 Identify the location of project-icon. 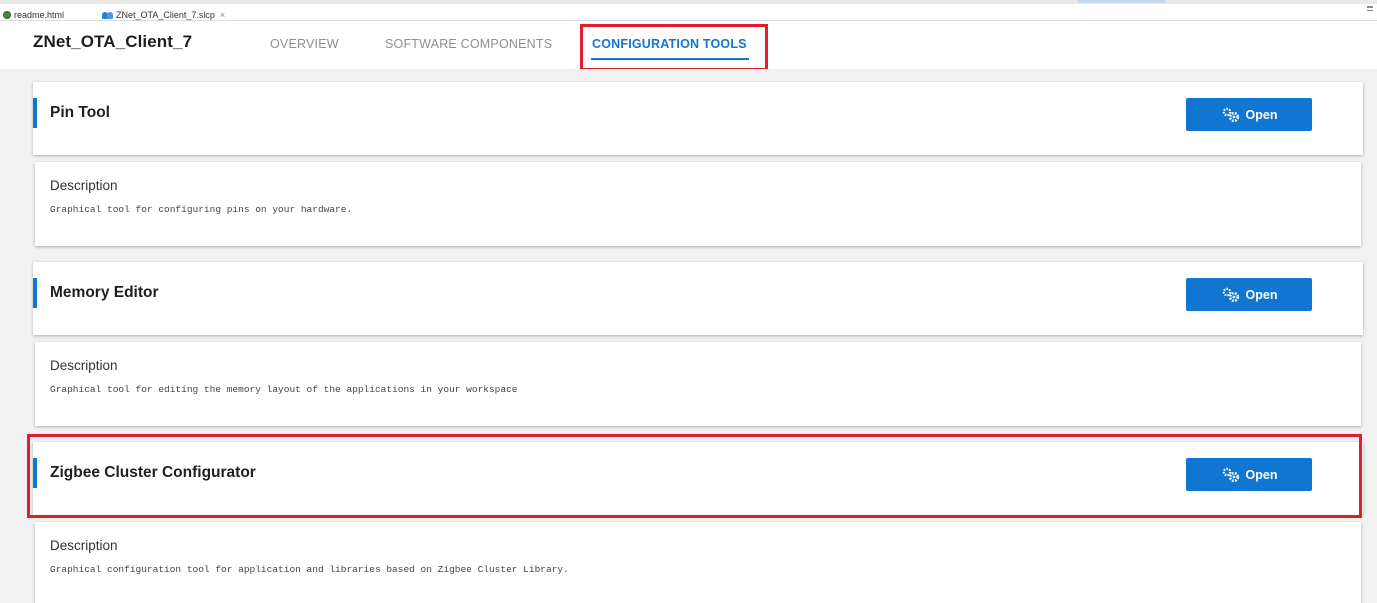
(107, 15).